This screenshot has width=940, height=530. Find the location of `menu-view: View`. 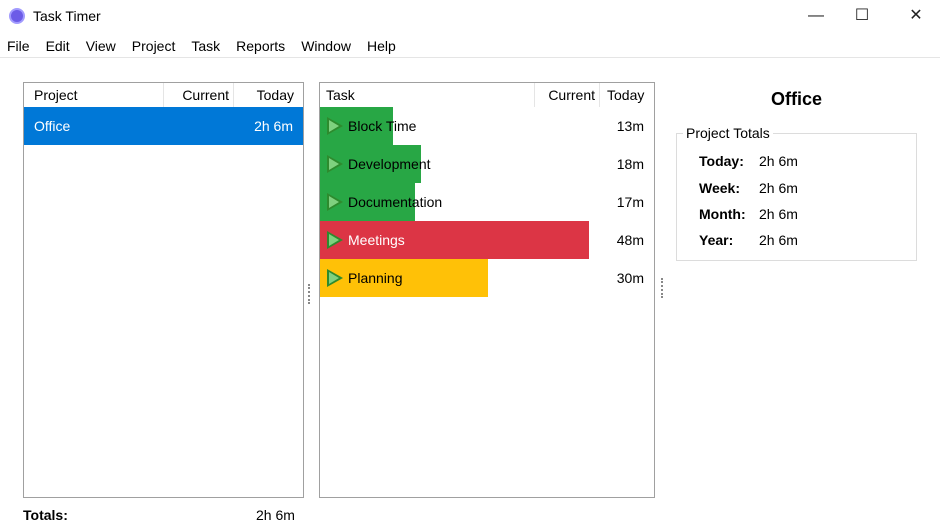

menu-view: View is located at coordinates (101, 46).